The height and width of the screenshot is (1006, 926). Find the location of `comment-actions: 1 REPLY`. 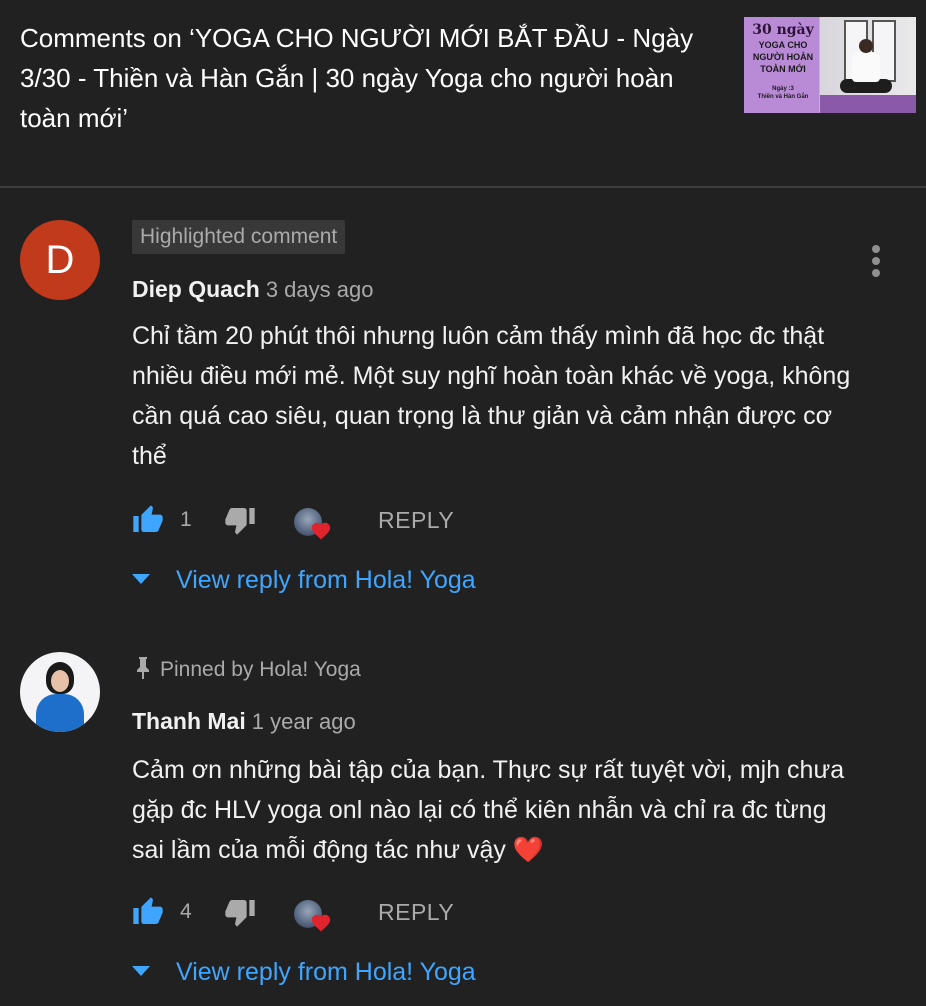

comment-actions: 1 REPLY is located at coordinates (382, 520).